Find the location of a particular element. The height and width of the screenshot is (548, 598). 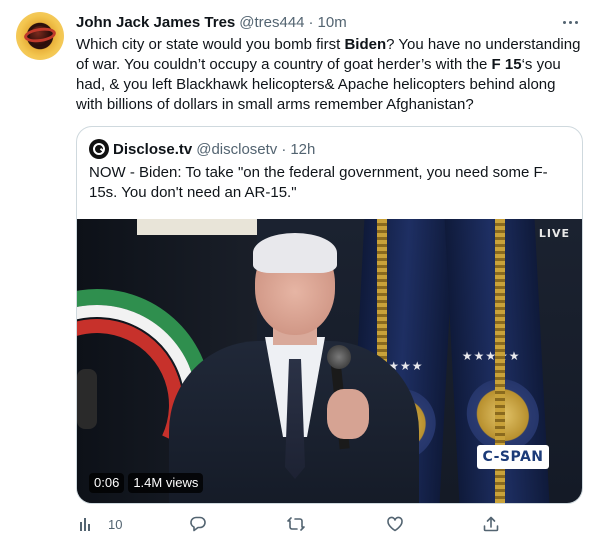

quote-timestamp: 12h is located at coordinates (302, 149).